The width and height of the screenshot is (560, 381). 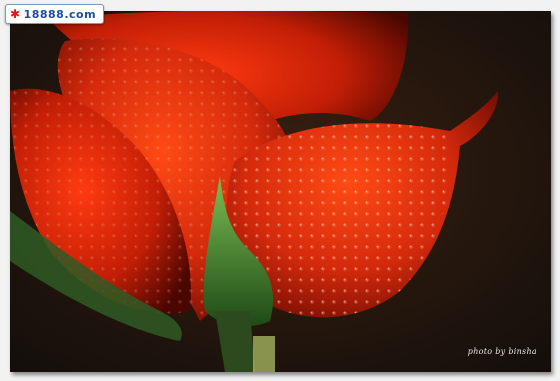 What do you see at coordinates (60, 14) in the screenshot?
I see `logo-text: 18888.com` at bounding box center [60, 14].